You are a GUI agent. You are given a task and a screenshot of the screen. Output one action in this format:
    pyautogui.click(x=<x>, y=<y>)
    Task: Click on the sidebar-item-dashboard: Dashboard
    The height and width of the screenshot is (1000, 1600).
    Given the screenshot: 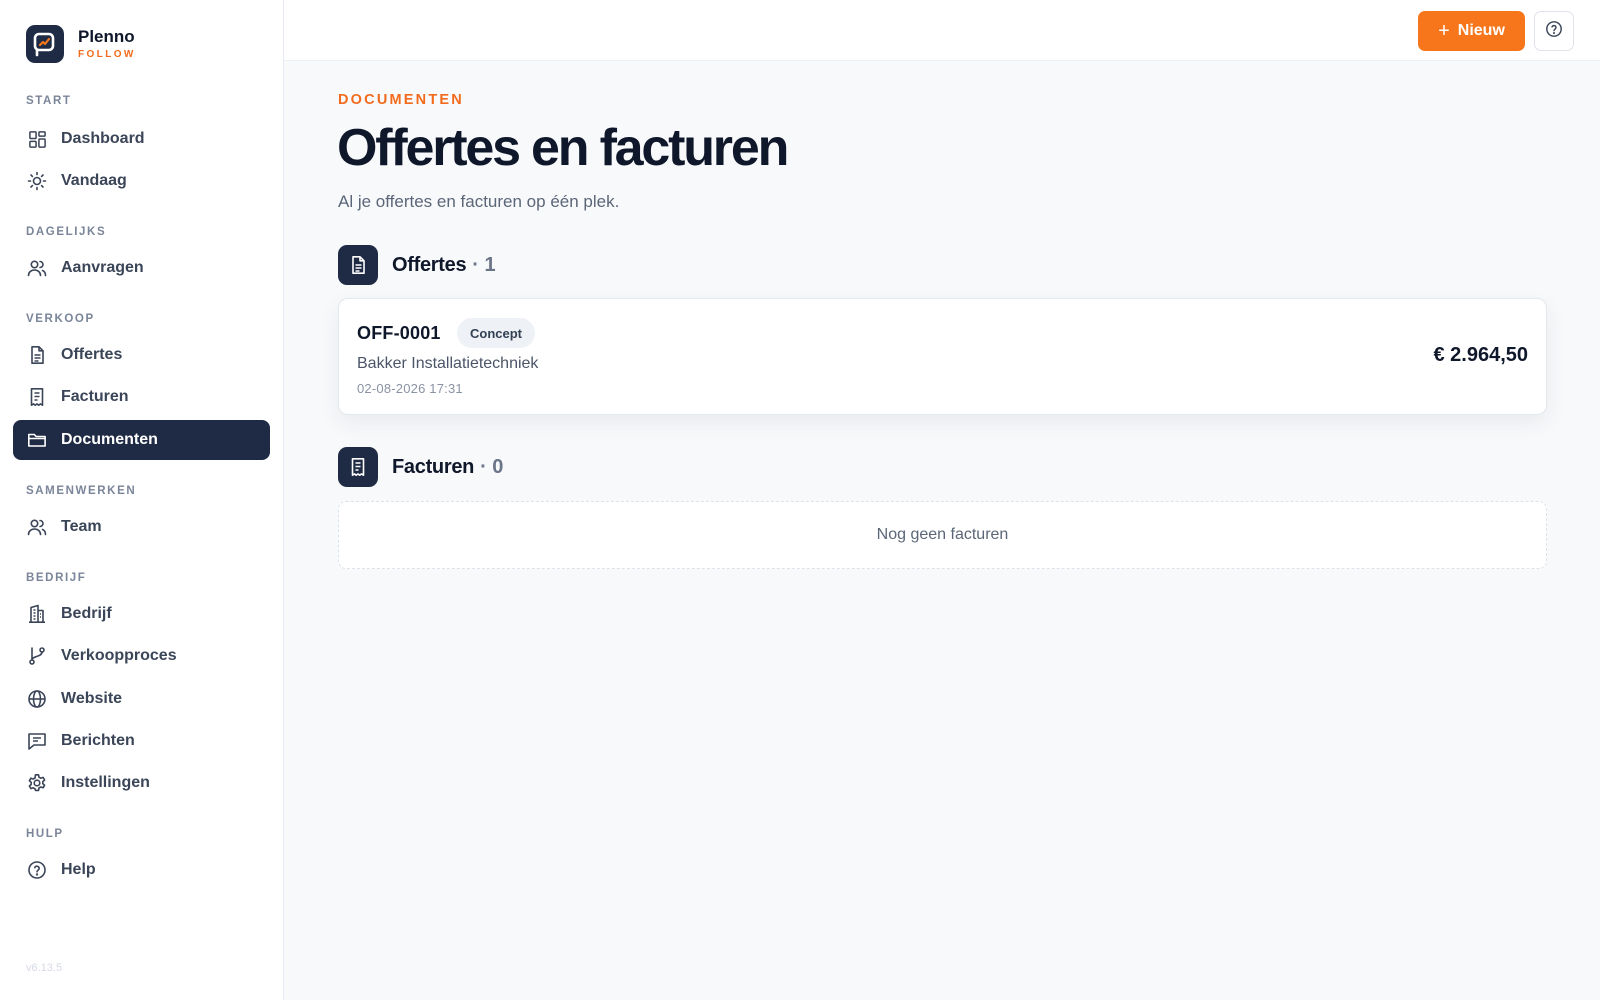 What is the action you would take?
    pyautogui.click(x=141, y=139)
    